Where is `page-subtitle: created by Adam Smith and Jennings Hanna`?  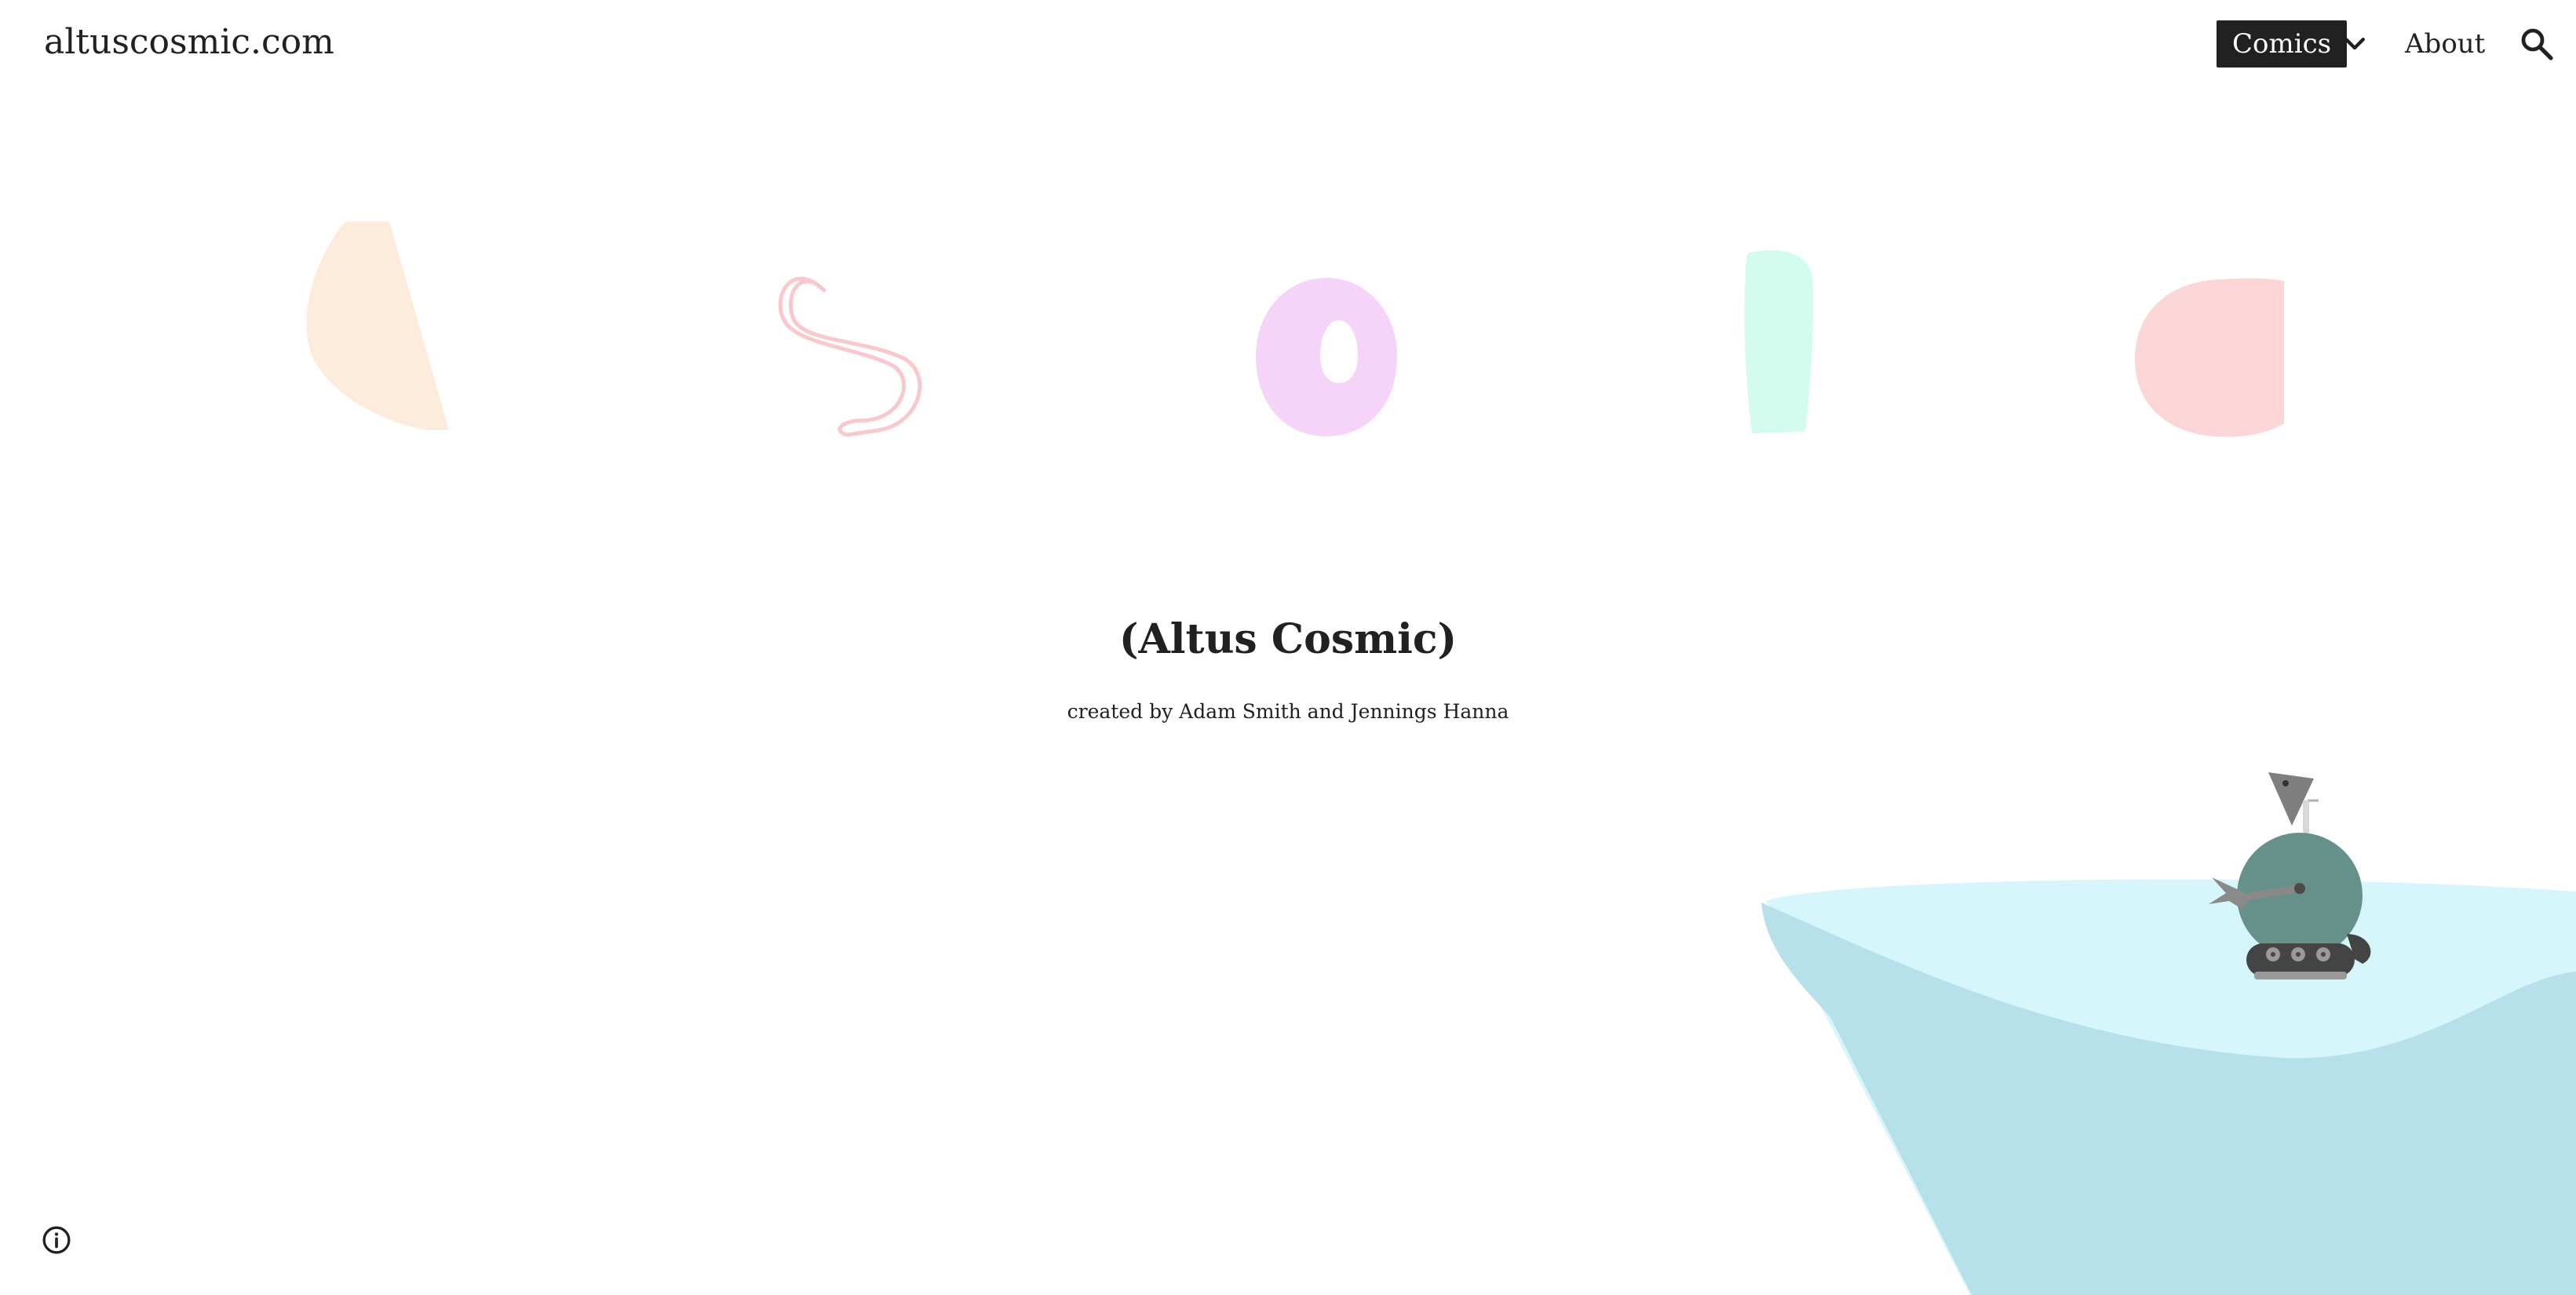
page-subtitle: created by Adam Smith and Jennings Hanna is located at coordinates (1288, 711).